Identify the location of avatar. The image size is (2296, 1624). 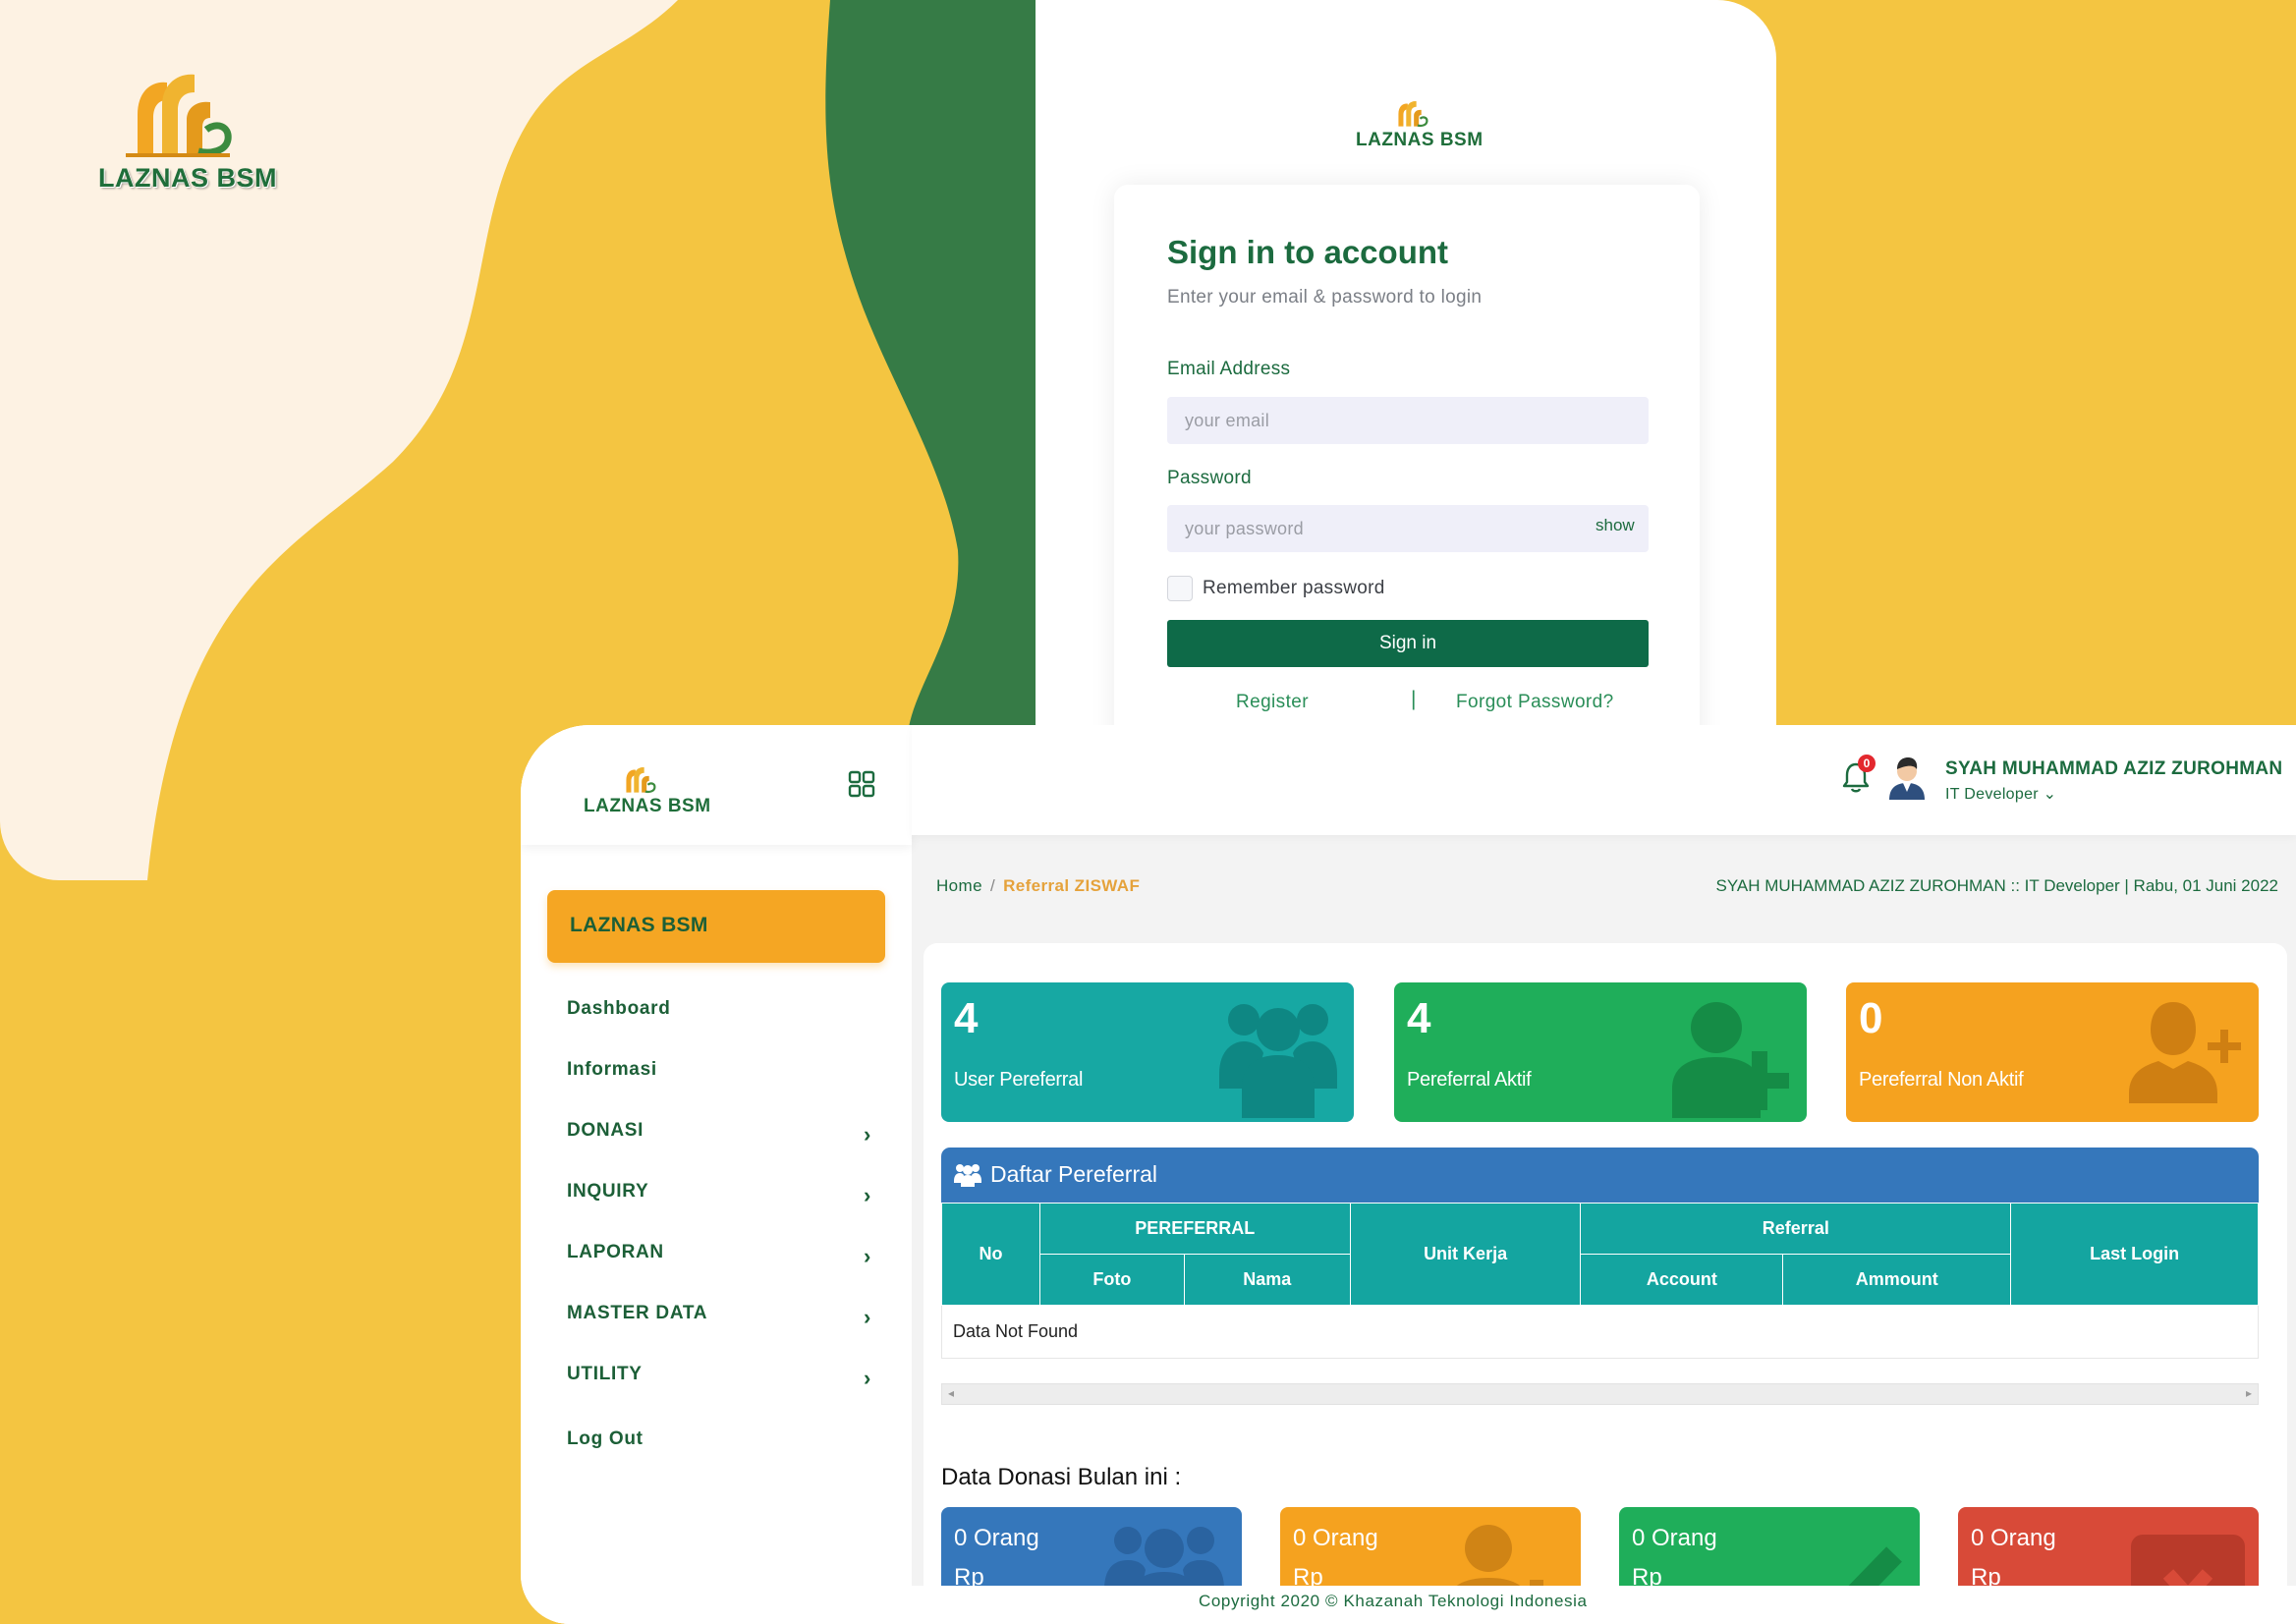
(1907, 777).